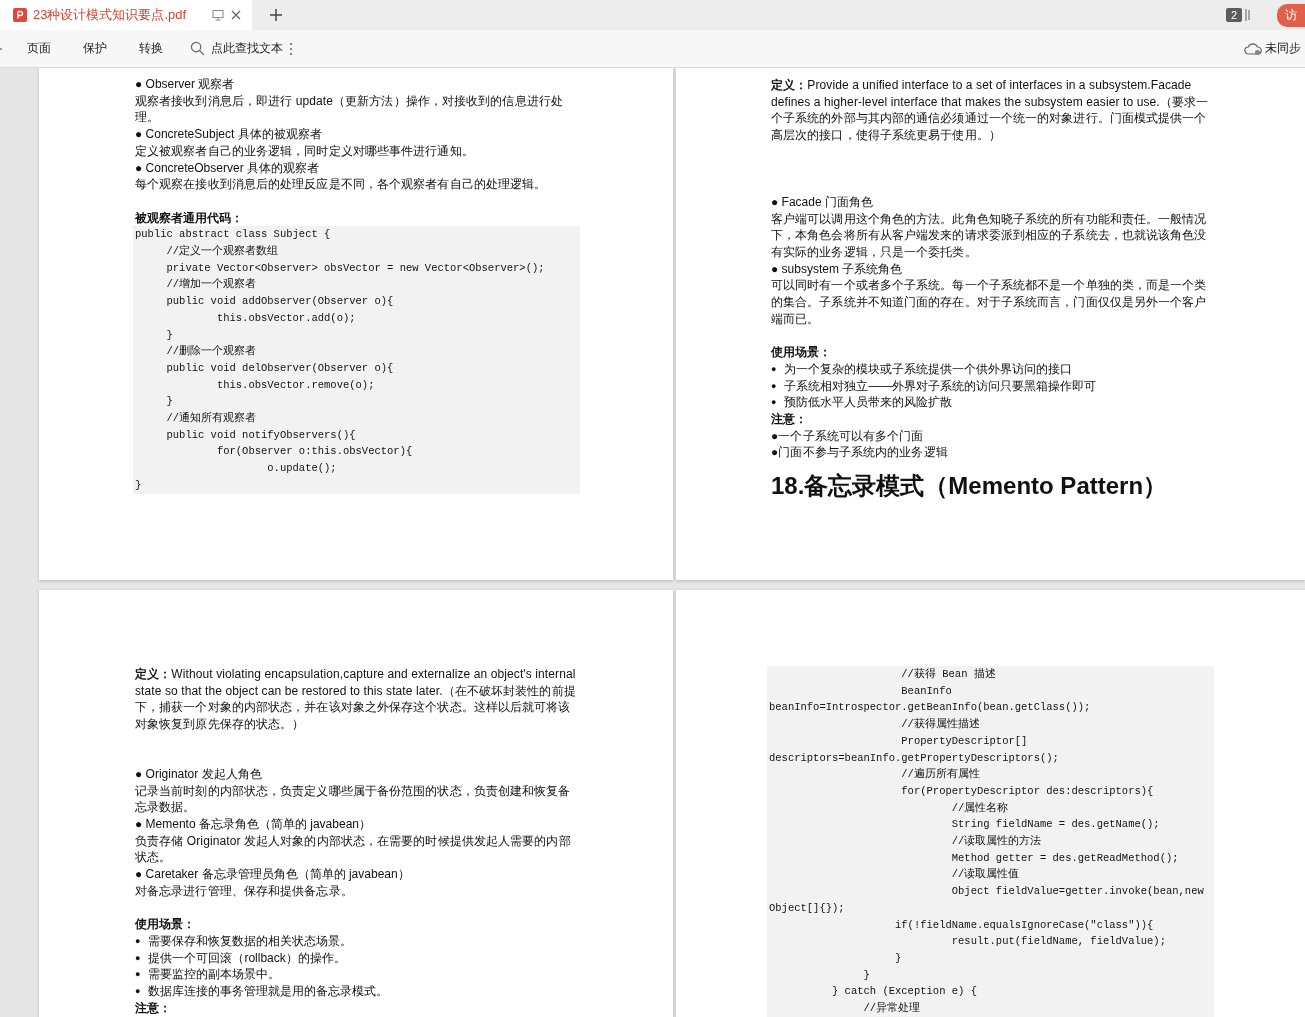 This screenshot has height=1017, width=1305. What do you see at coordinates (1248, 15) in the screenshot?
I see `window-stack-icon` at bounding box center [1248, 15].